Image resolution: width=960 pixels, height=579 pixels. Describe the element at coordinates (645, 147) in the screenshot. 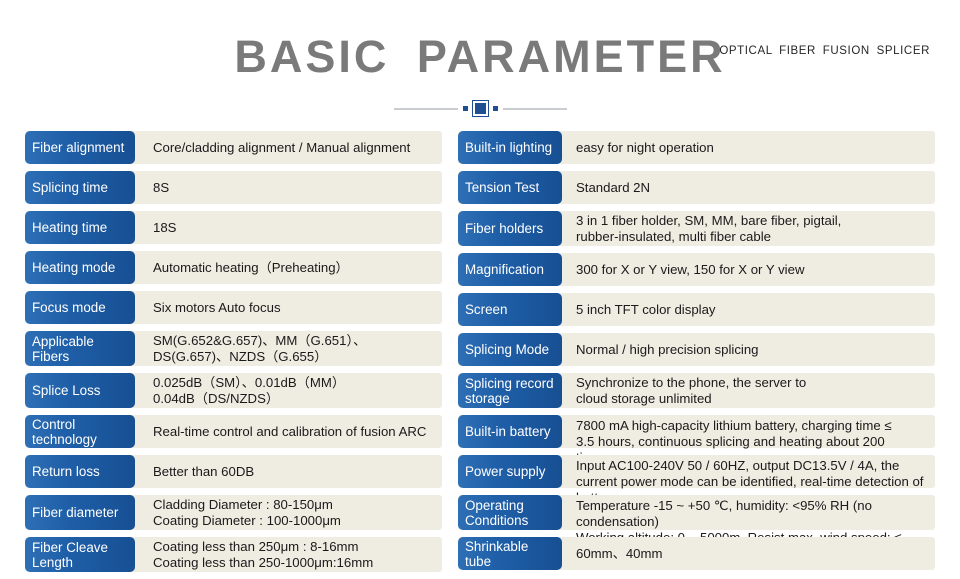

I see `spec-value-text: easy for night operation` at that location.